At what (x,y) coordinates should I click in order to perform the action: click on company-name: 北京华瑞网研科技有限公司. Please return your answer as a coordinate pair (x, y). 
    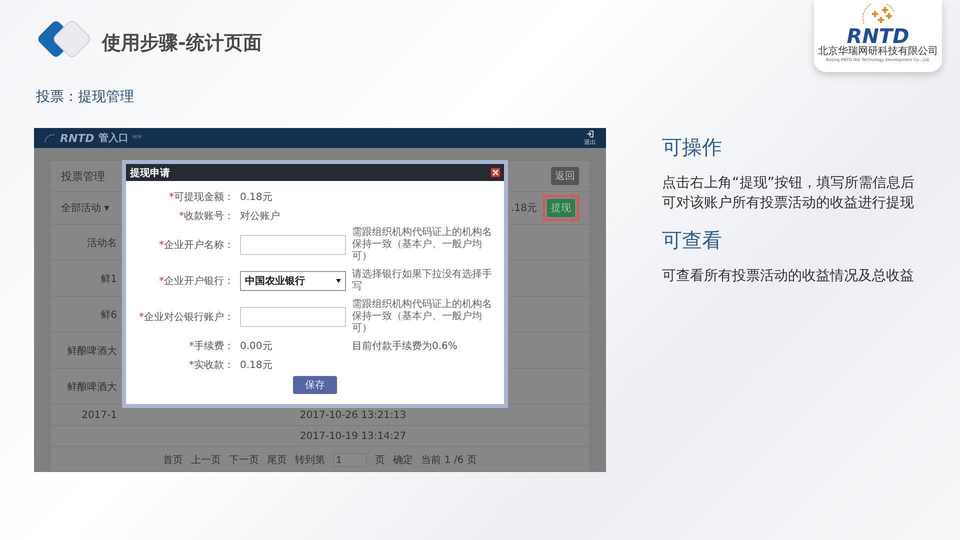
    Looking at the image, I should click on (878, 51).